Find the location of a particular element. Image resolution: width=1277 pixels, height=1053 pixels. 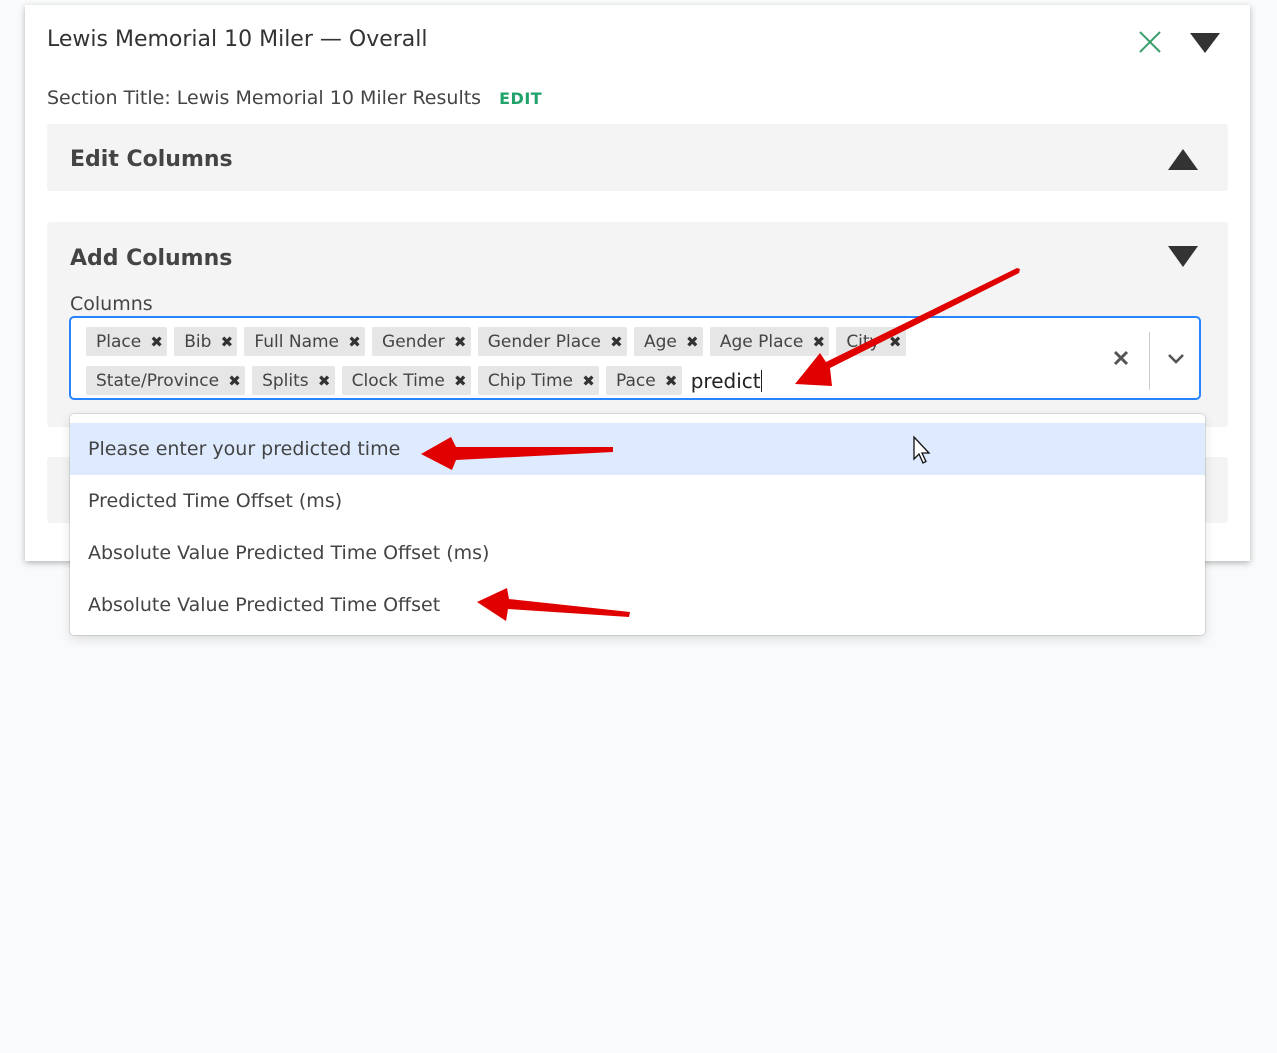

column-chip: Splits ✖ is located at coordinates (293, 380).